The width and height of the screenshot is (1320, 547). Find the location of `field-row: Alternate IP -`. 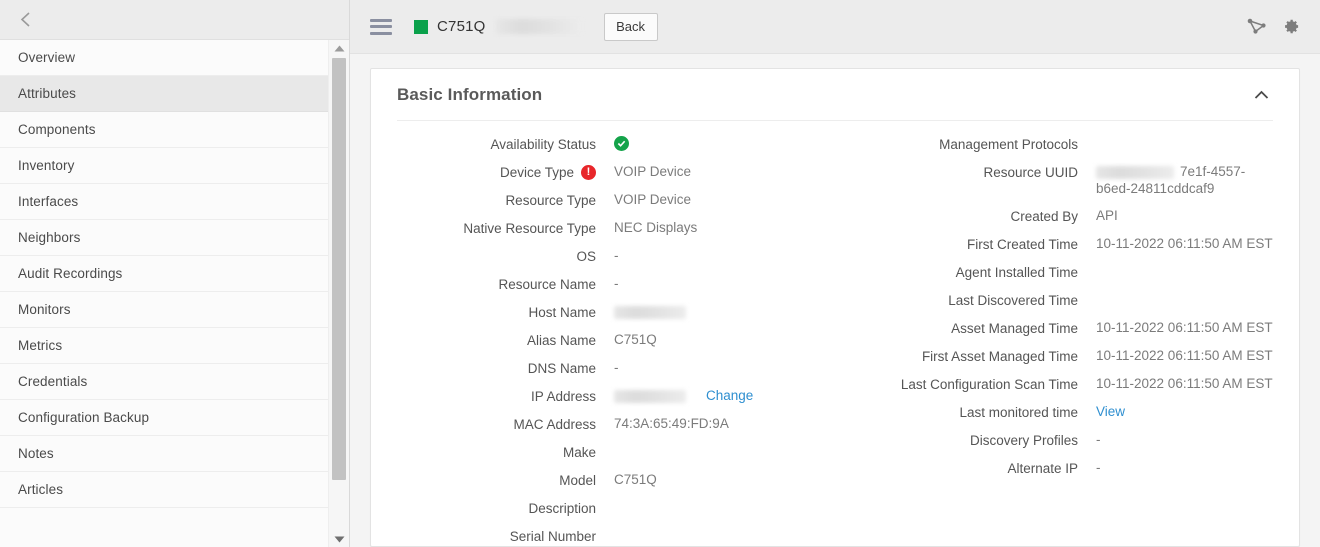

field-row: Alternate IP - is located at coordinates (1078, 468).